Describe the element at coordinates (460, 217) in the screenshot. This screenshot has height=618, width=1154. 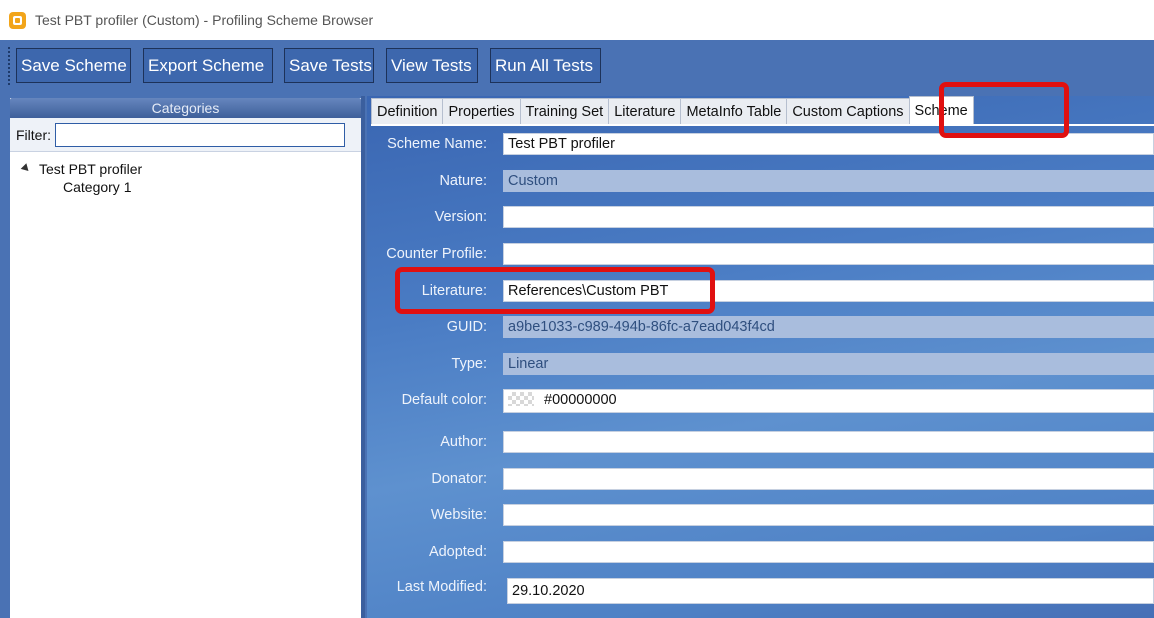
I see `label-version: Version:` at that location.